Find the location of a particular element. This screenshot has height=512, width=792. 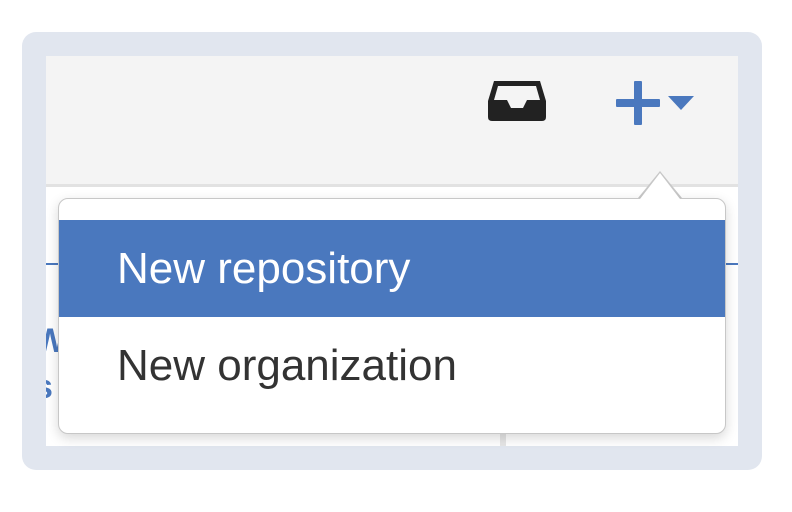

caret-down-icon is located at coordinates (681, 103).